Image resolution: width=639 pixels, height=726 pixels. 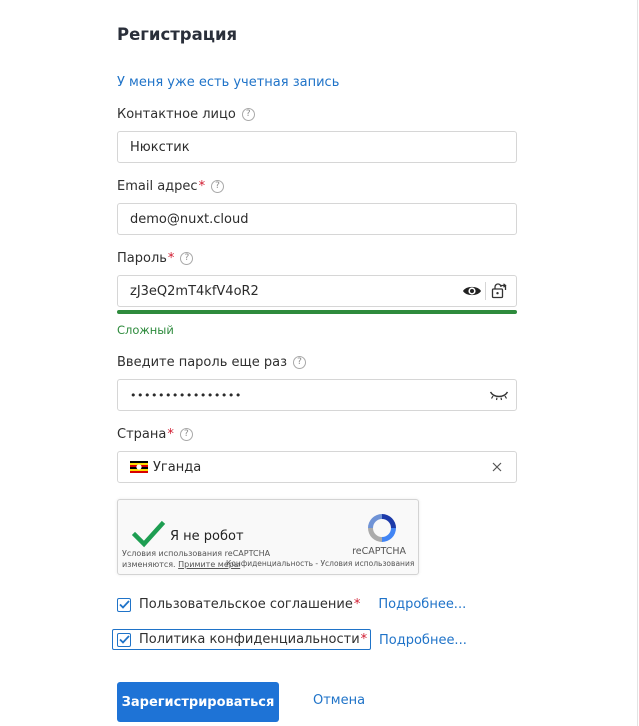 I want to click on email-help-icon: ?, so click(x=218, y=186).